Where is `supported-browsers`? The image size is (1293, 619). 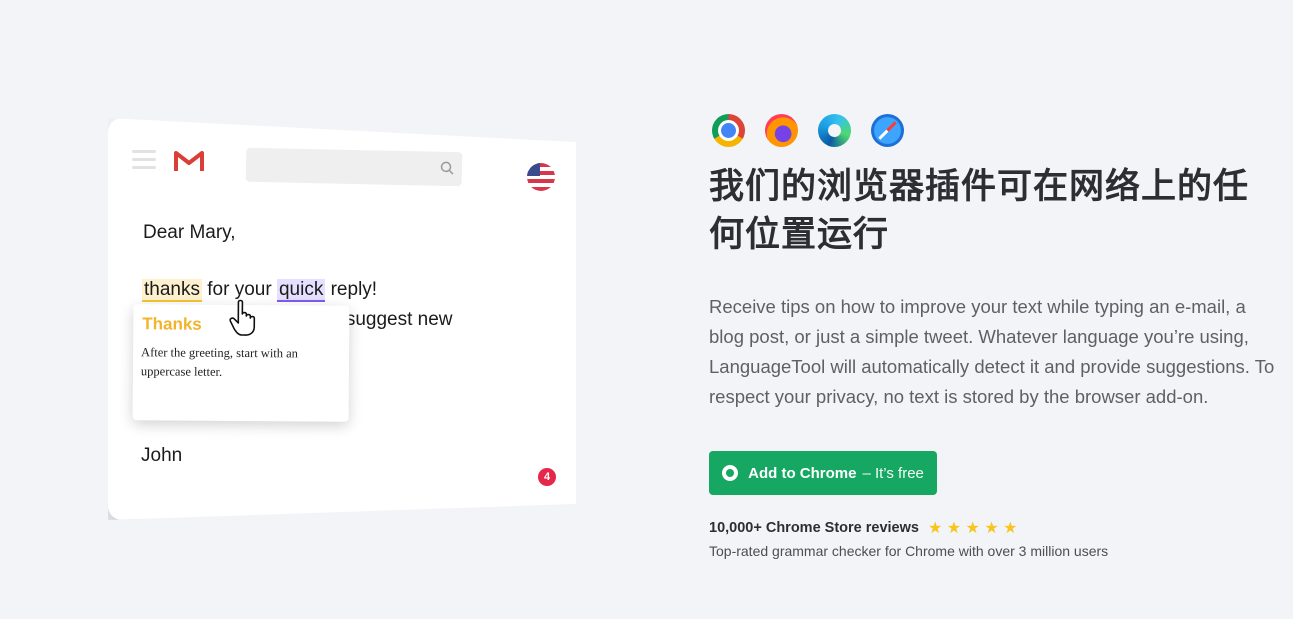 supported-browsers is located at coordinates (808, 130).